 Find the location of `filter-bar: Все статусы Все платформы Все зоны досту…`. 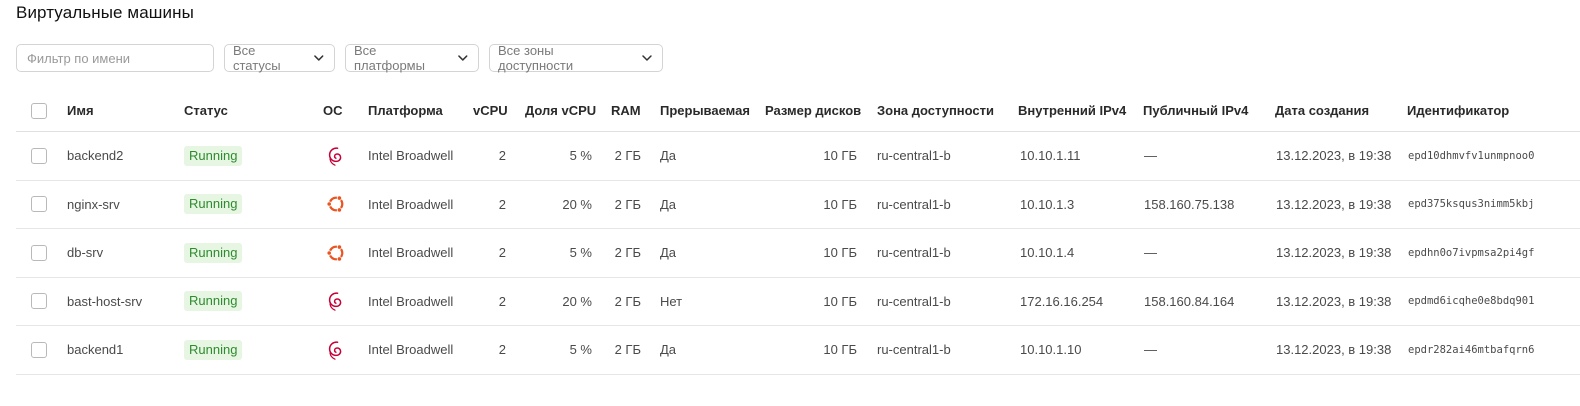

filter-bar: Все статусы Все платформы Все зоны досту… is located at coordinates (339, 58).